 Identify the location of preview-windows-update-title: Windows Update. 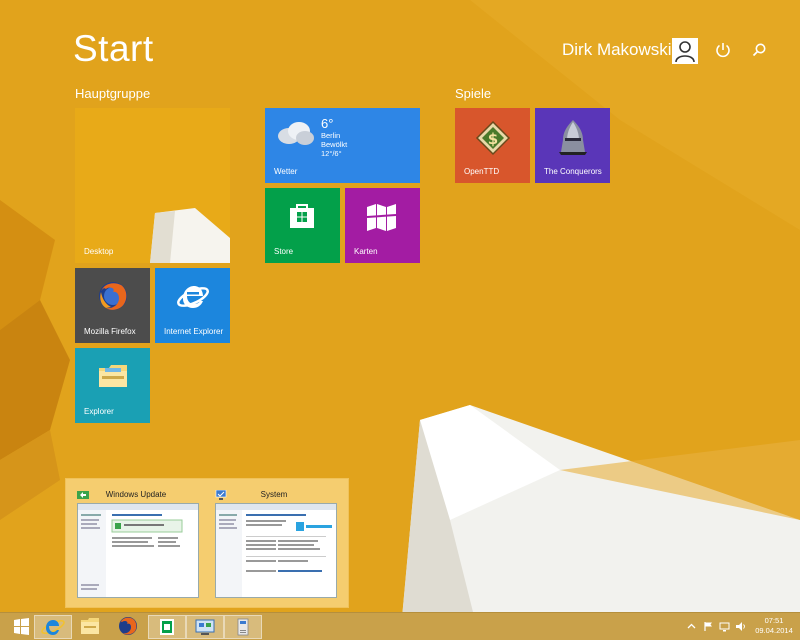
(136, 494).